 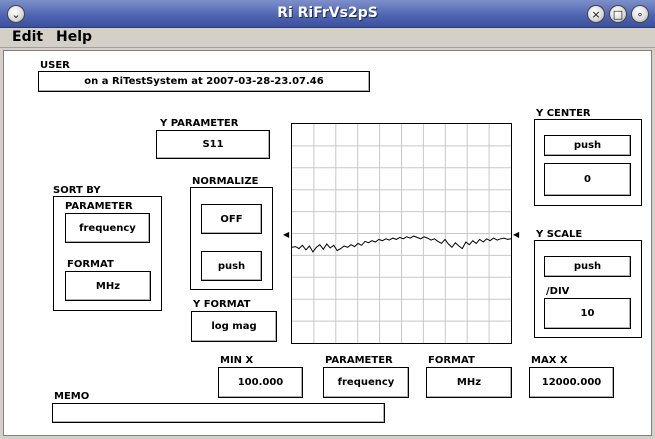 I want to click on title-bar: ⌄ Ri RiFrVs2pS × □ ∘, so click(x=327, y=14).